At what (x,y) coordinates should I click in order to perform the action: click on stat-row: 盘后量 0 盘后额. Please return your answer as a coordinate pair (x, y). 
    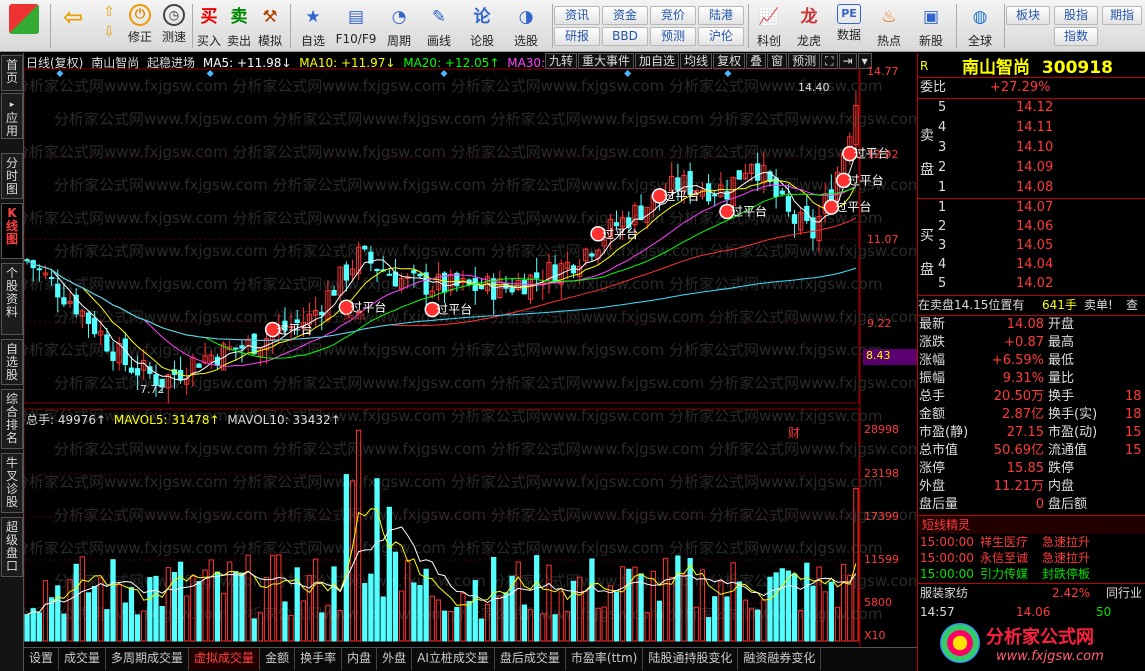
    Looking at the image, I should click on (1003, 504).